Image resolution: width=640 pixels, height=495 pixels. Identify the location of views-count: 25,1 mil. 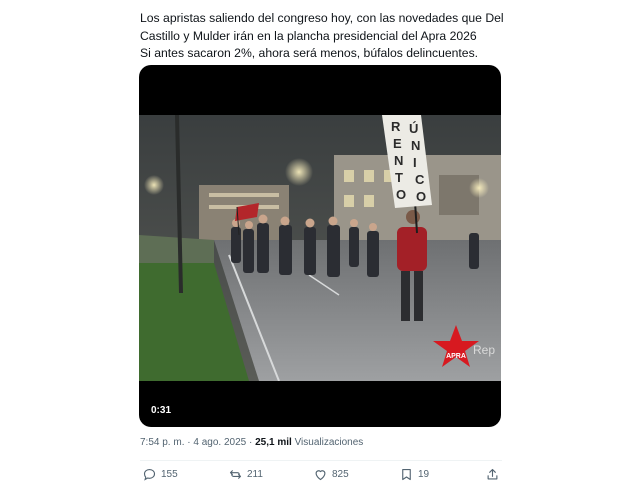
(273, 442).